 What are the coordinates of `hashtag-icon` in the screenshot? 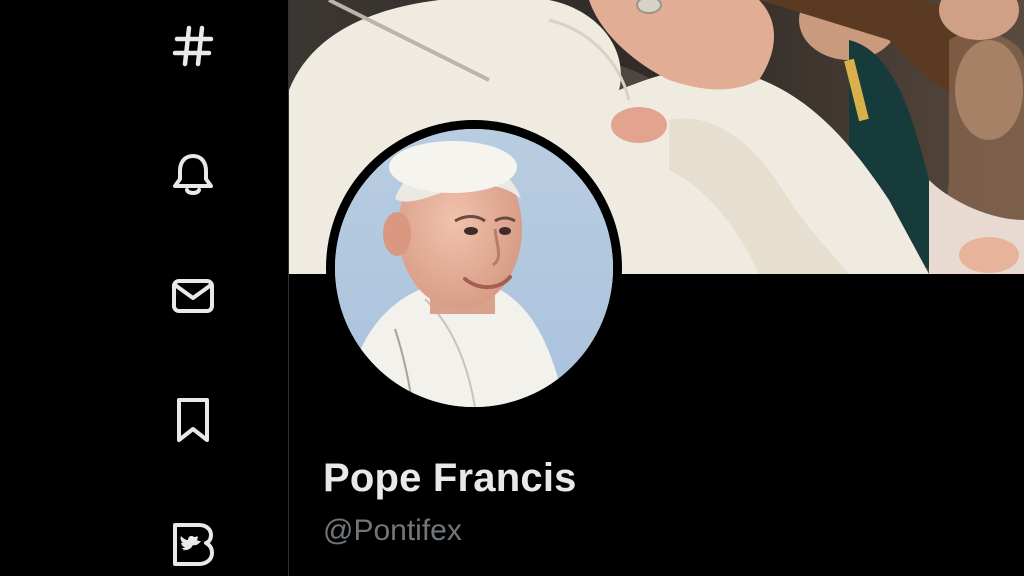 It's located at (193, 46).